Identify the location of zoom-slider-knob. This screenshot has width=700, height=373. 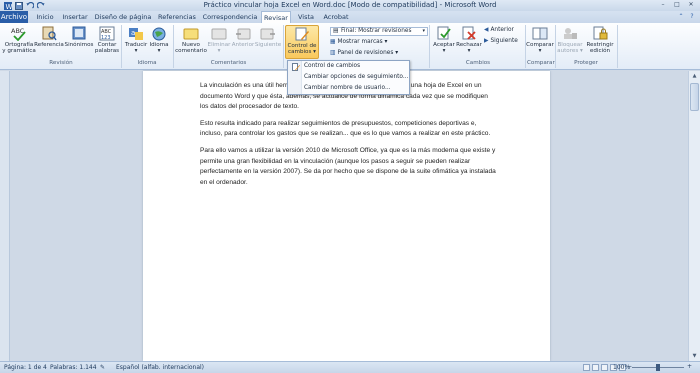
(658, 367).